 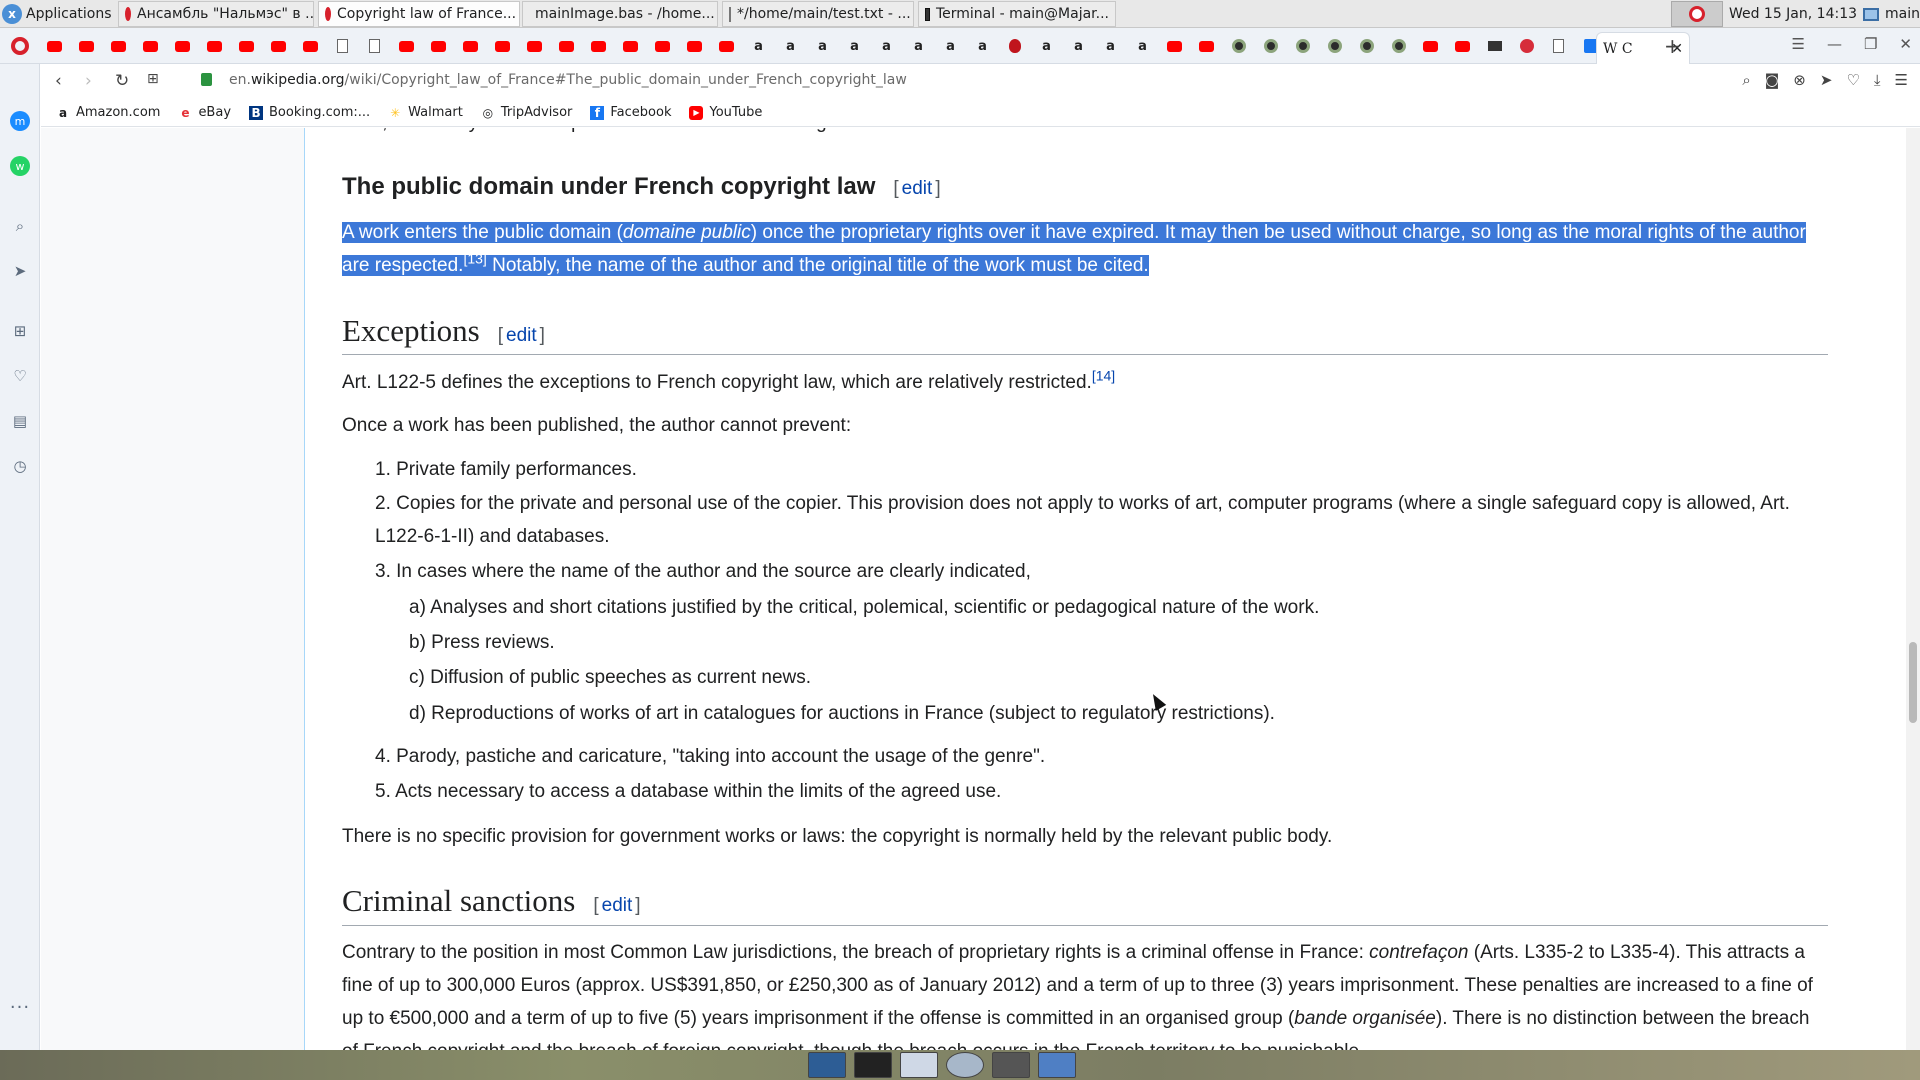 What do you see at coordinates (425, 112) in the screenshot?
I see `bookmark-walmart: ✳ Walmart` at bounding box center [425, 112].